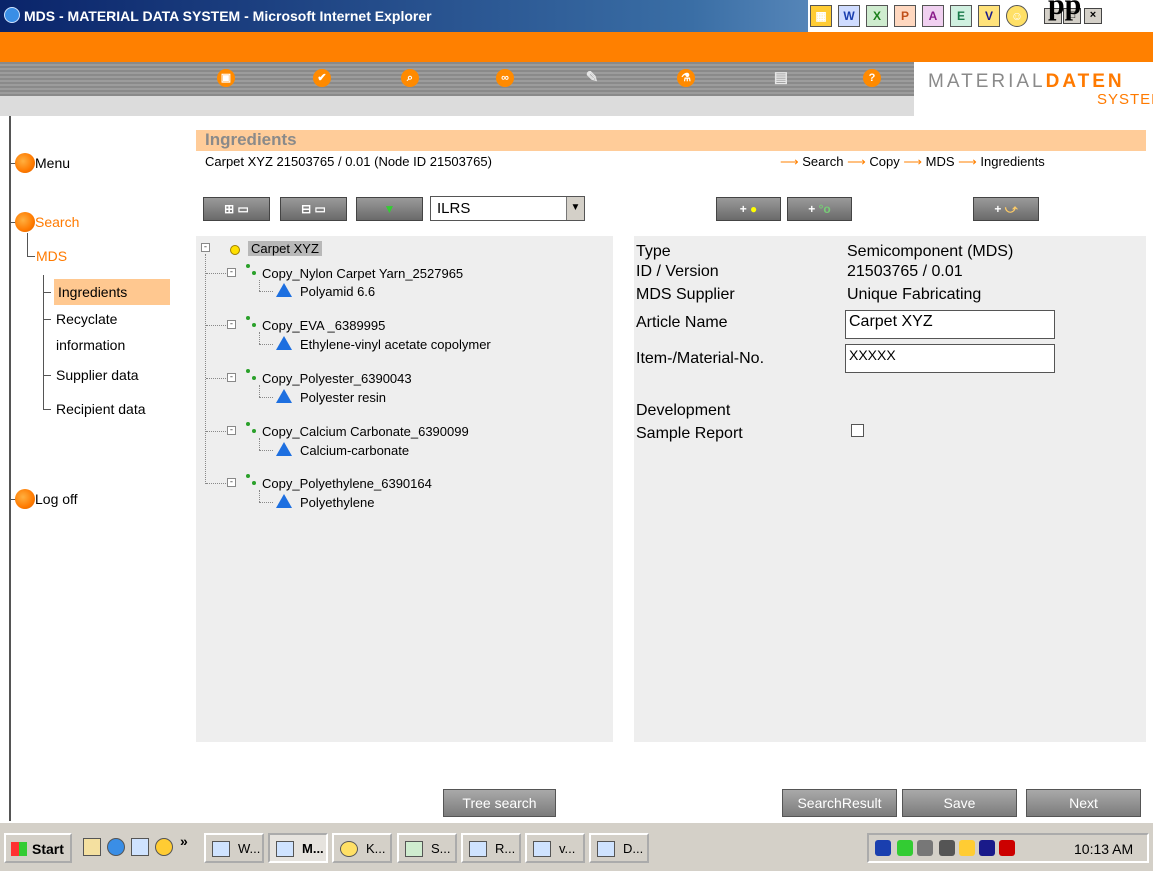 This screenshot has height=871, width=1153. I want to click on flask-icon: ⚗, so click(686, 78).